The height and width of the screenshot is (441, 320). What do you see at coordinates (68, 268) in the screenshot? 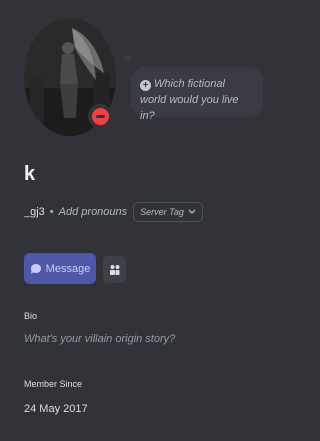
I see `message-button-label: Message` at bounding box center [68, 268].